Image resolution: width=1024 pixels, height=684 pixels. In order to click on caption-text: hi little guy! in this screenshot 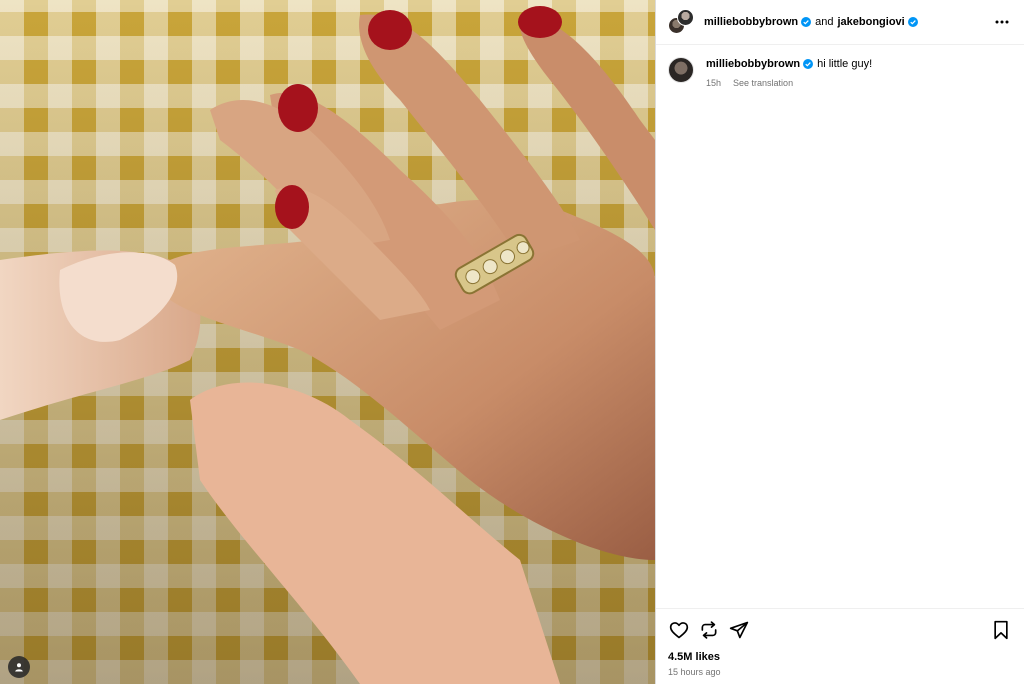, I will do `click(845, 64)`.